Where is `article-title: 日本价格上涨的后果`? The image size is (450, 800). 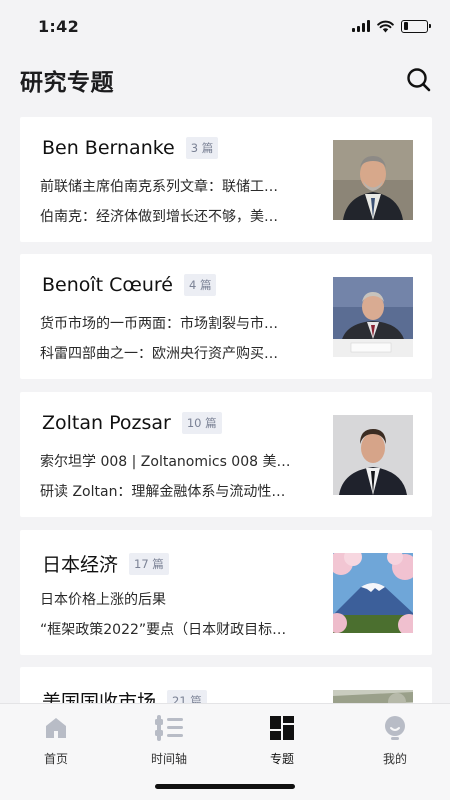
article-title: 日本价格上涨的后果 is located at coordinates (186, 599).